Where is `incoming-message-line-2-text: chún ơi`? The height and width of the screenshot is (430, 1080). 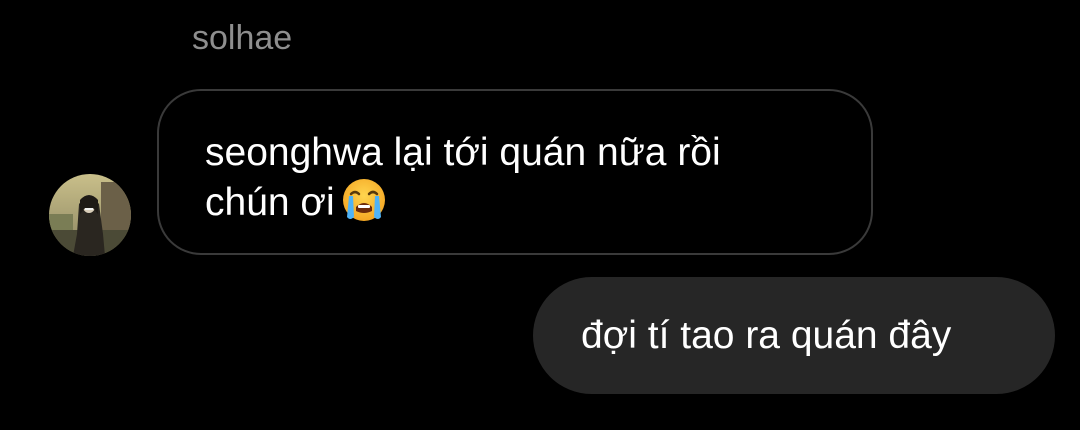 incoming-message-line-2-text: chún ơi is located at coordinates (270, 202).